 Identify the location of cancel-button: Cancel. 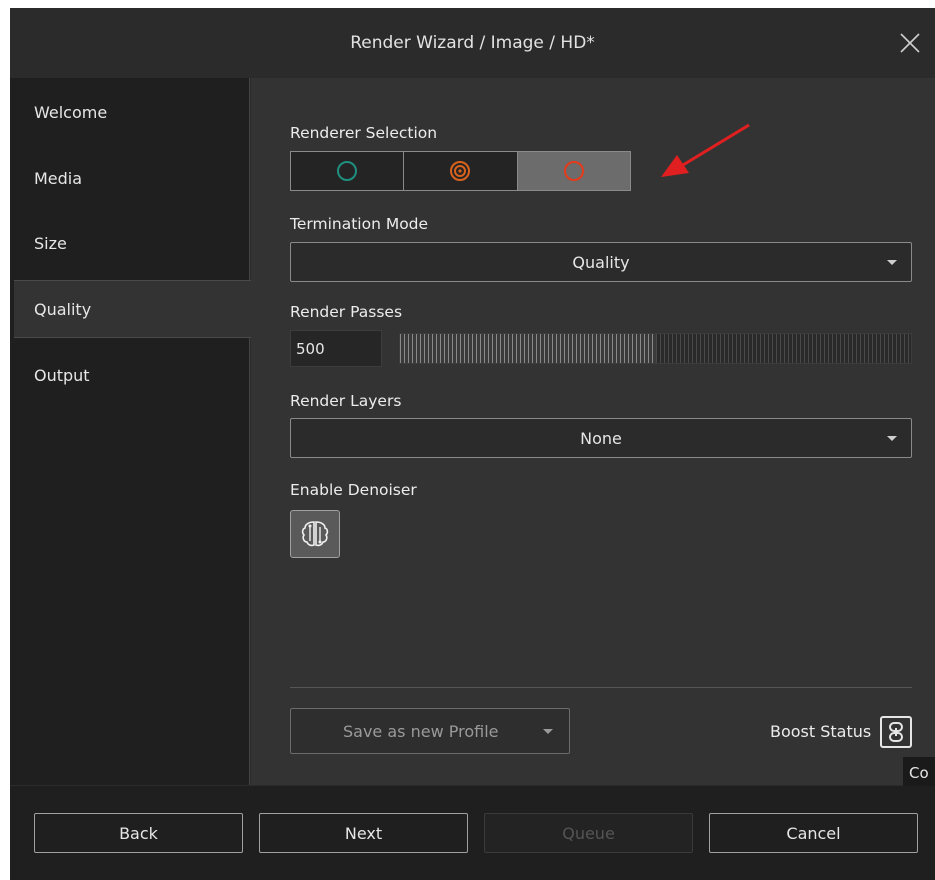
(813, 833).